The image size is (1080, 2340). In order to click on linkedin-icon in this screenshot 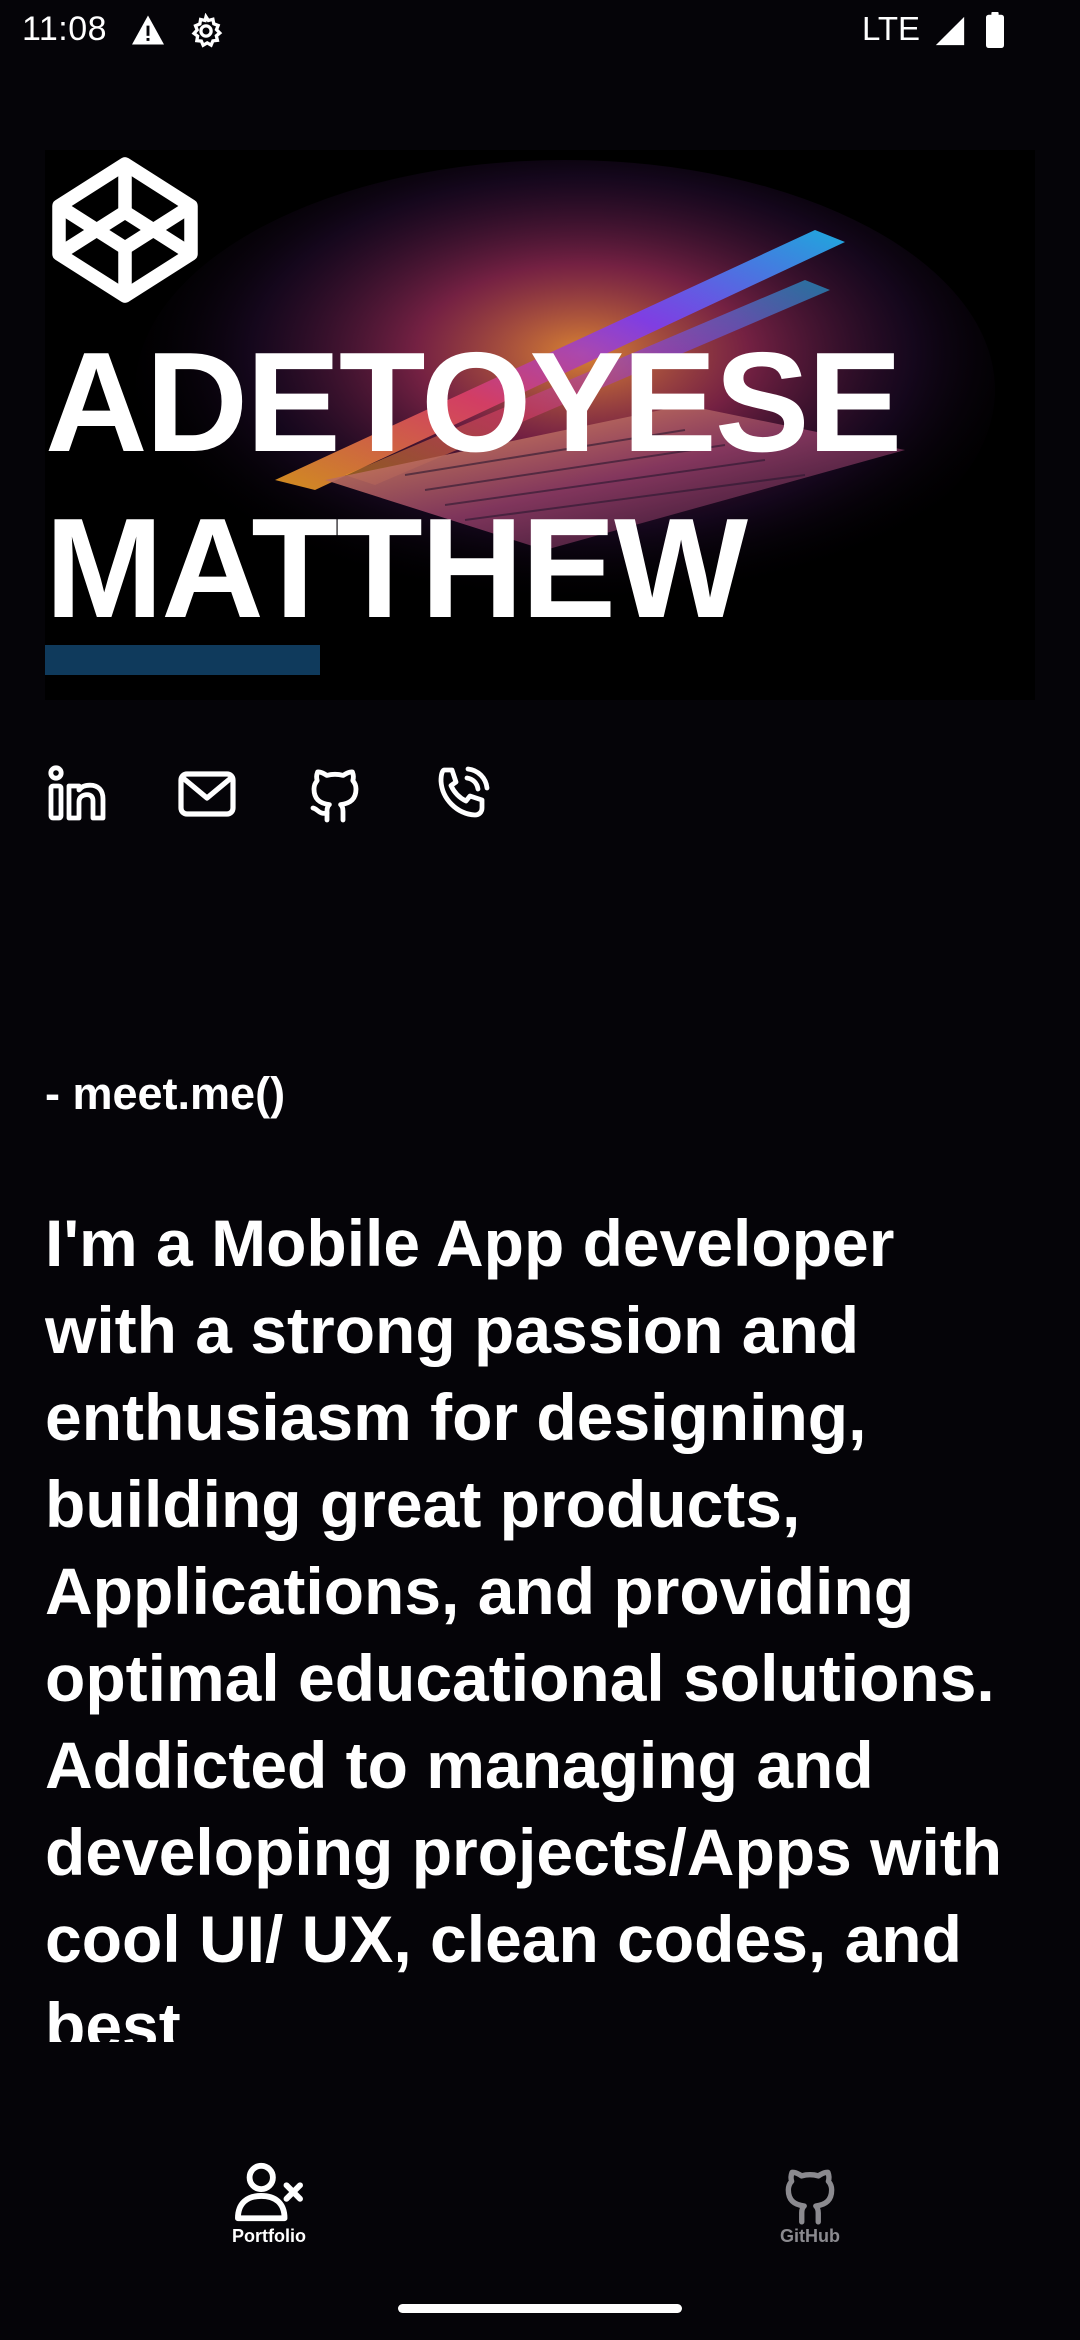, I will do `click(77, 793)`.